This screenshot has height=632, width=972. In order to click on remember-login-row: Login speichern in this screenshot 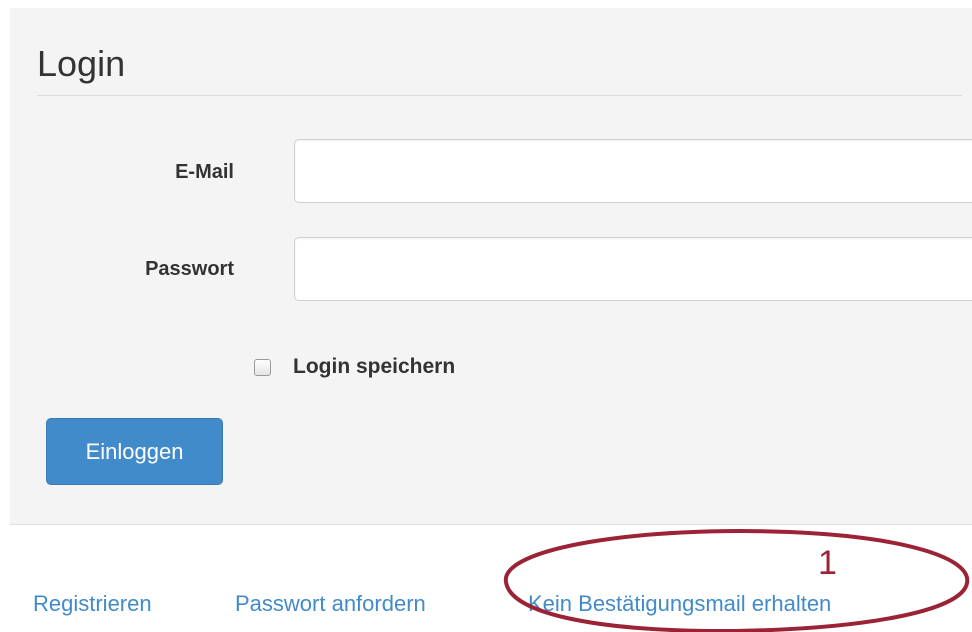, I will do `click(354, 367)`.